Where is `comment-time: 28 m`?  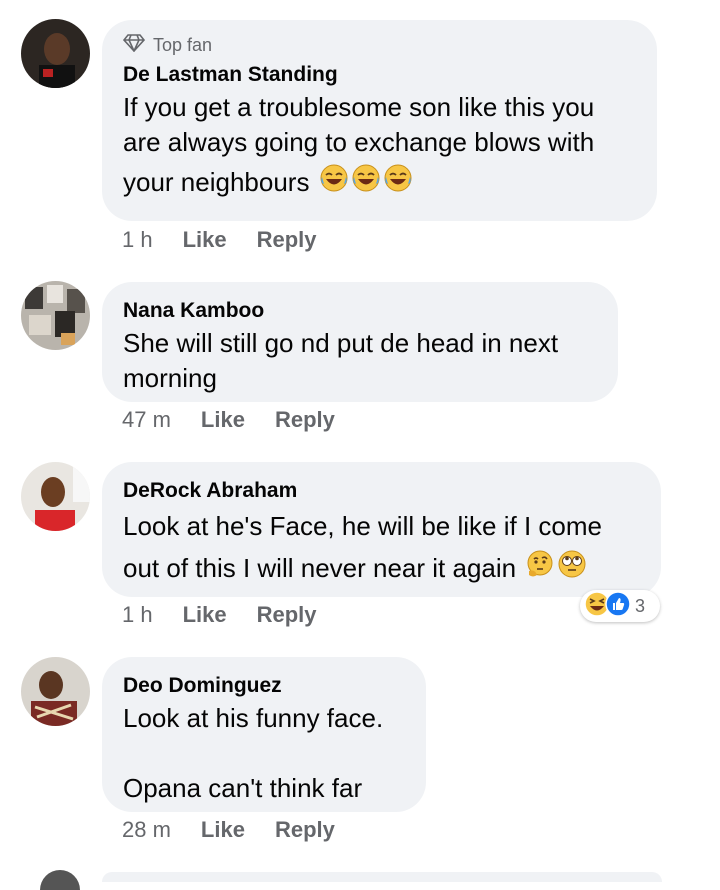
comment-time: 28 m is located at coordinates (146, 829).